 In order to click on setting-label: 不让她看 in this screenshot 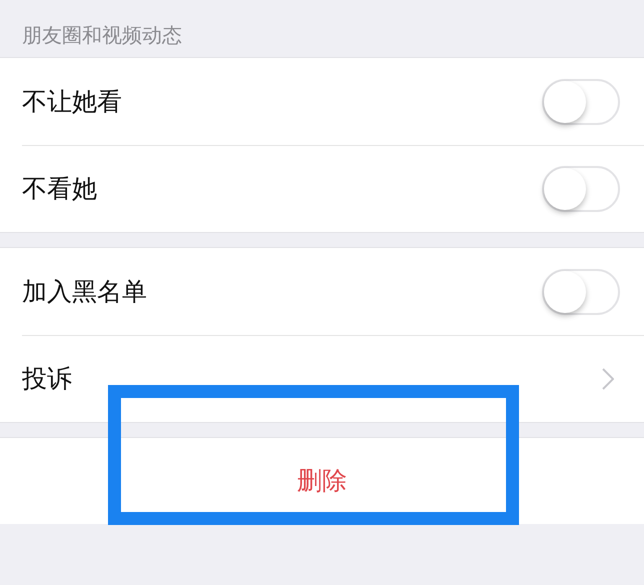, I will do `click(72, 102)`.